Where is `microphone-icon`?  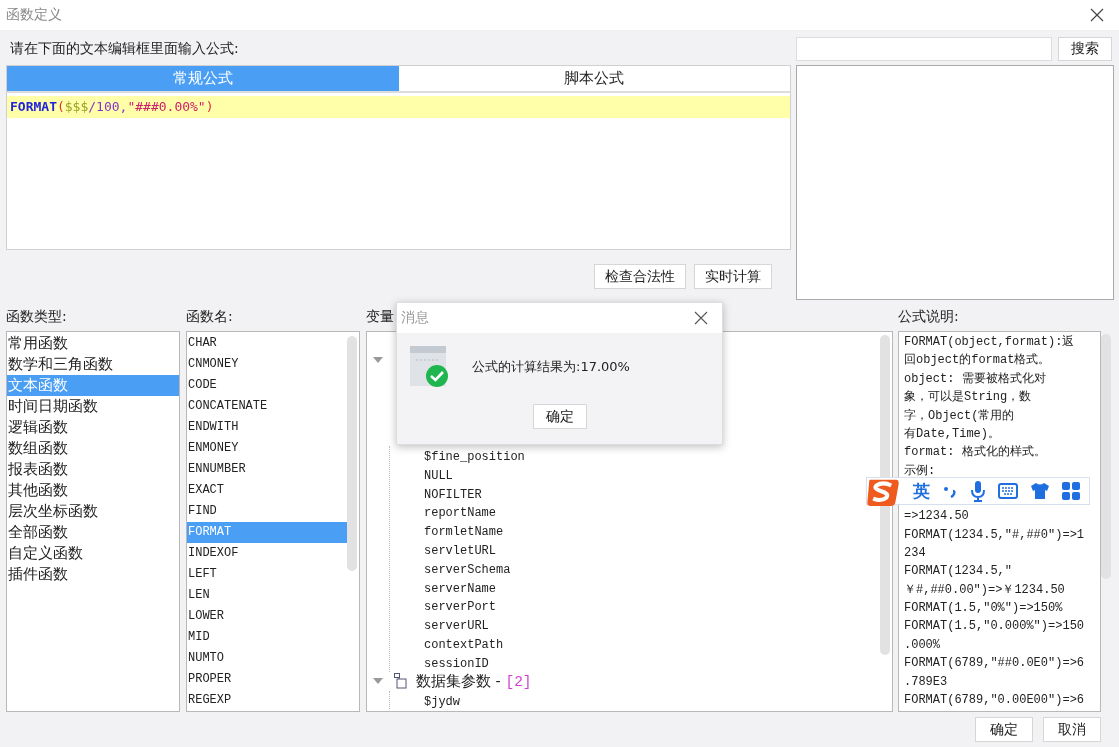 microphone-icon is located at coordinates (978, 491).